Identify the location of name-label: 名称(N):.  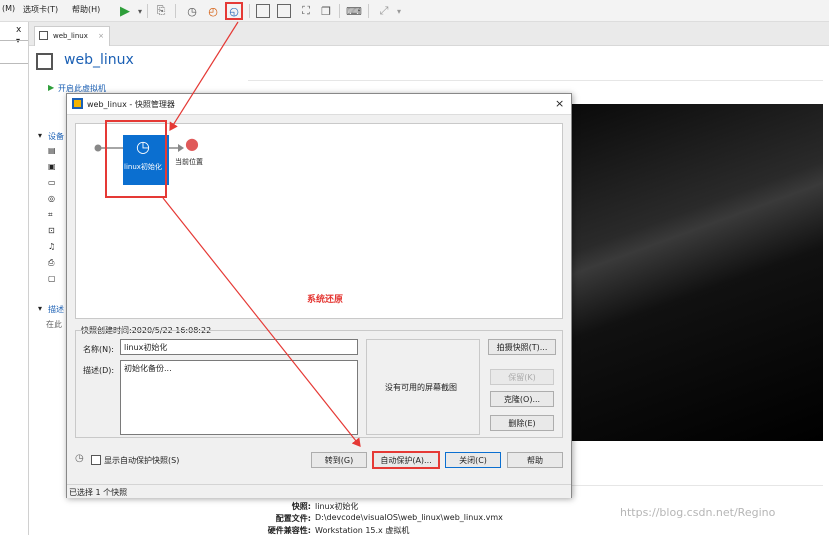
(98, 349).